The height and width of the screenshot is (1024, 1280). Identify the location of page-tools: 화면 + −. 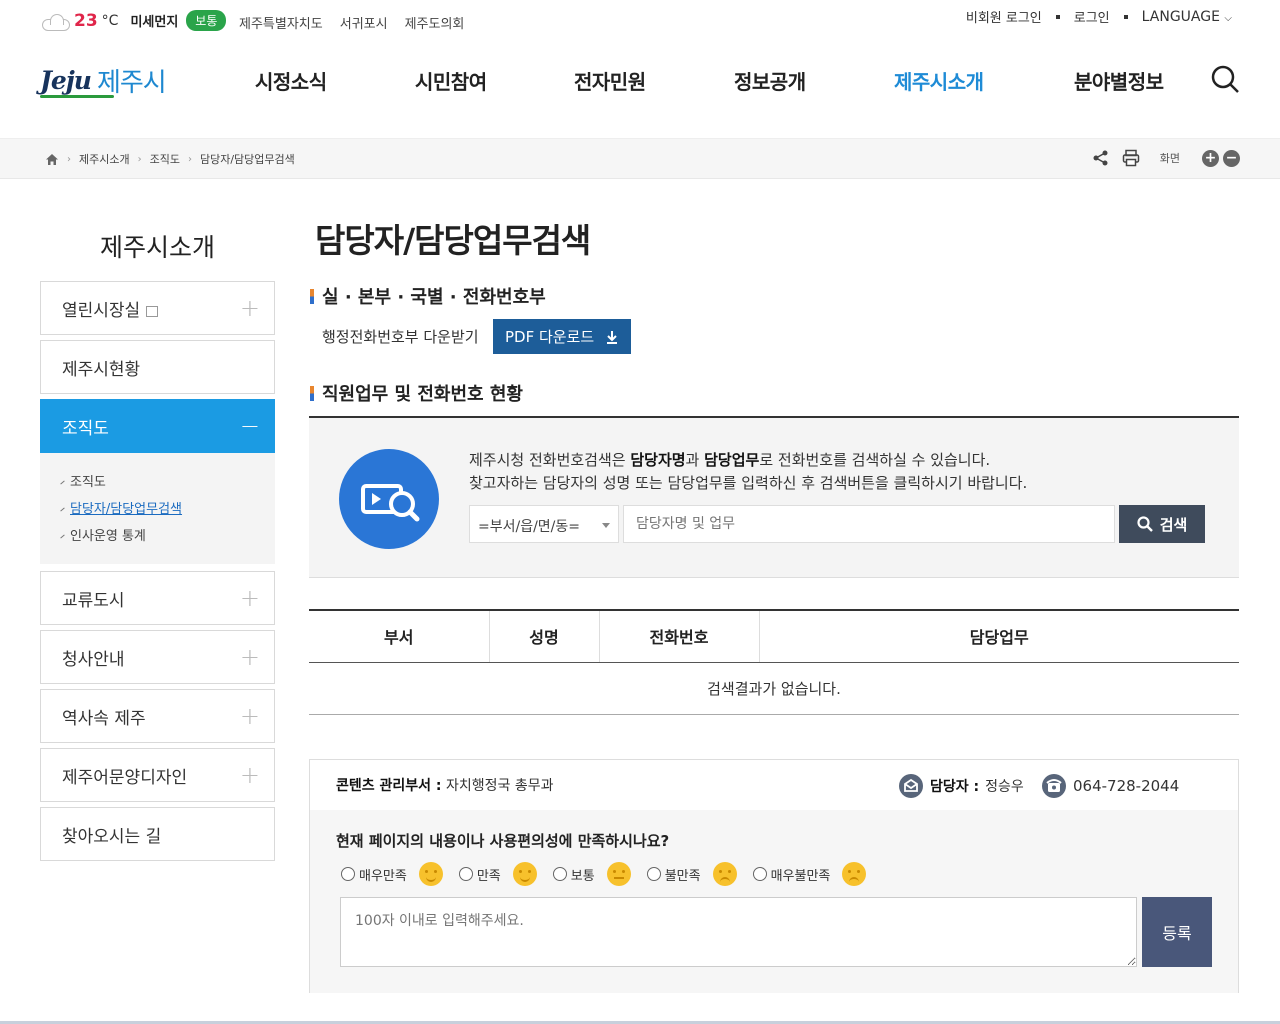
(1166, 158).